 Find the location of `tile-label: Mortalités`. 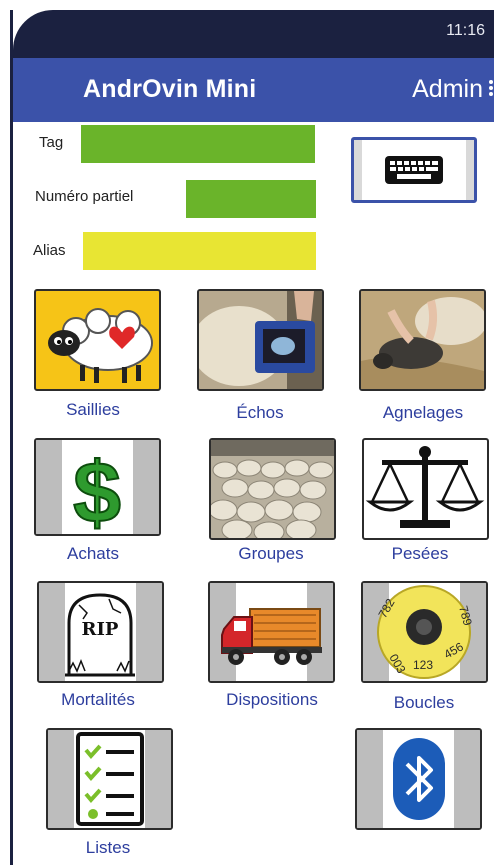

tile-label: Mortalités is located at coordinates (98, 699).